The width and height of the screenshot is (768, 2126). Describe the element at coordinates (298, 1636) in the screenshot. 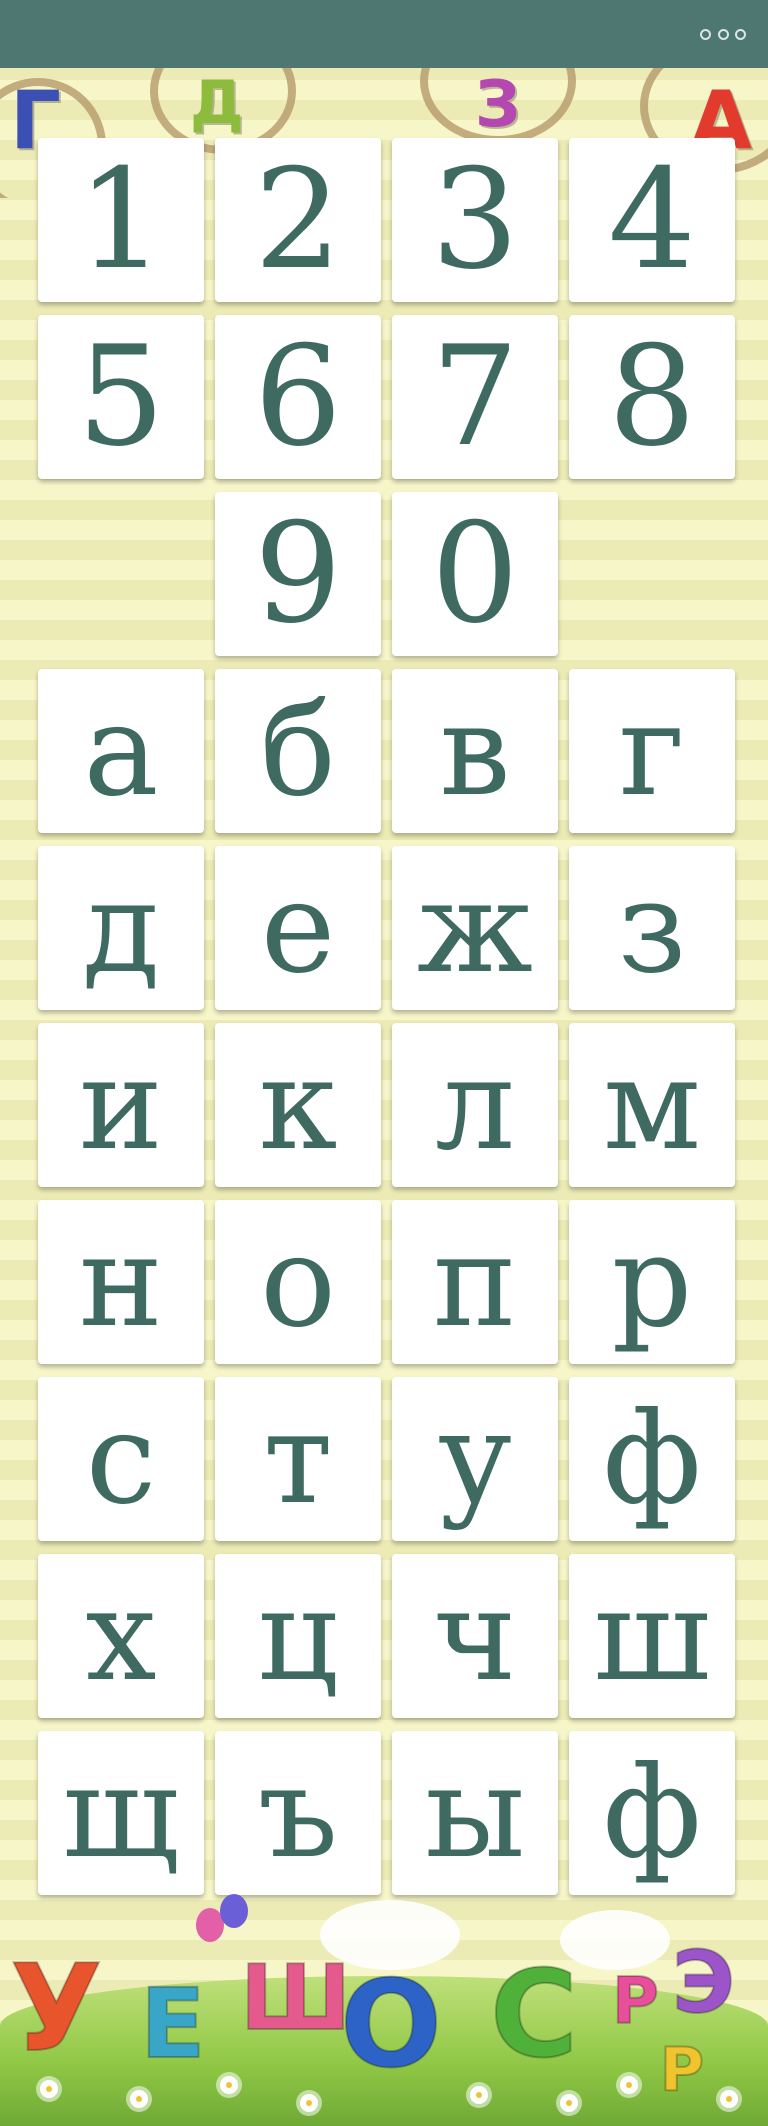

I see `letter-tile: ц` at that location.